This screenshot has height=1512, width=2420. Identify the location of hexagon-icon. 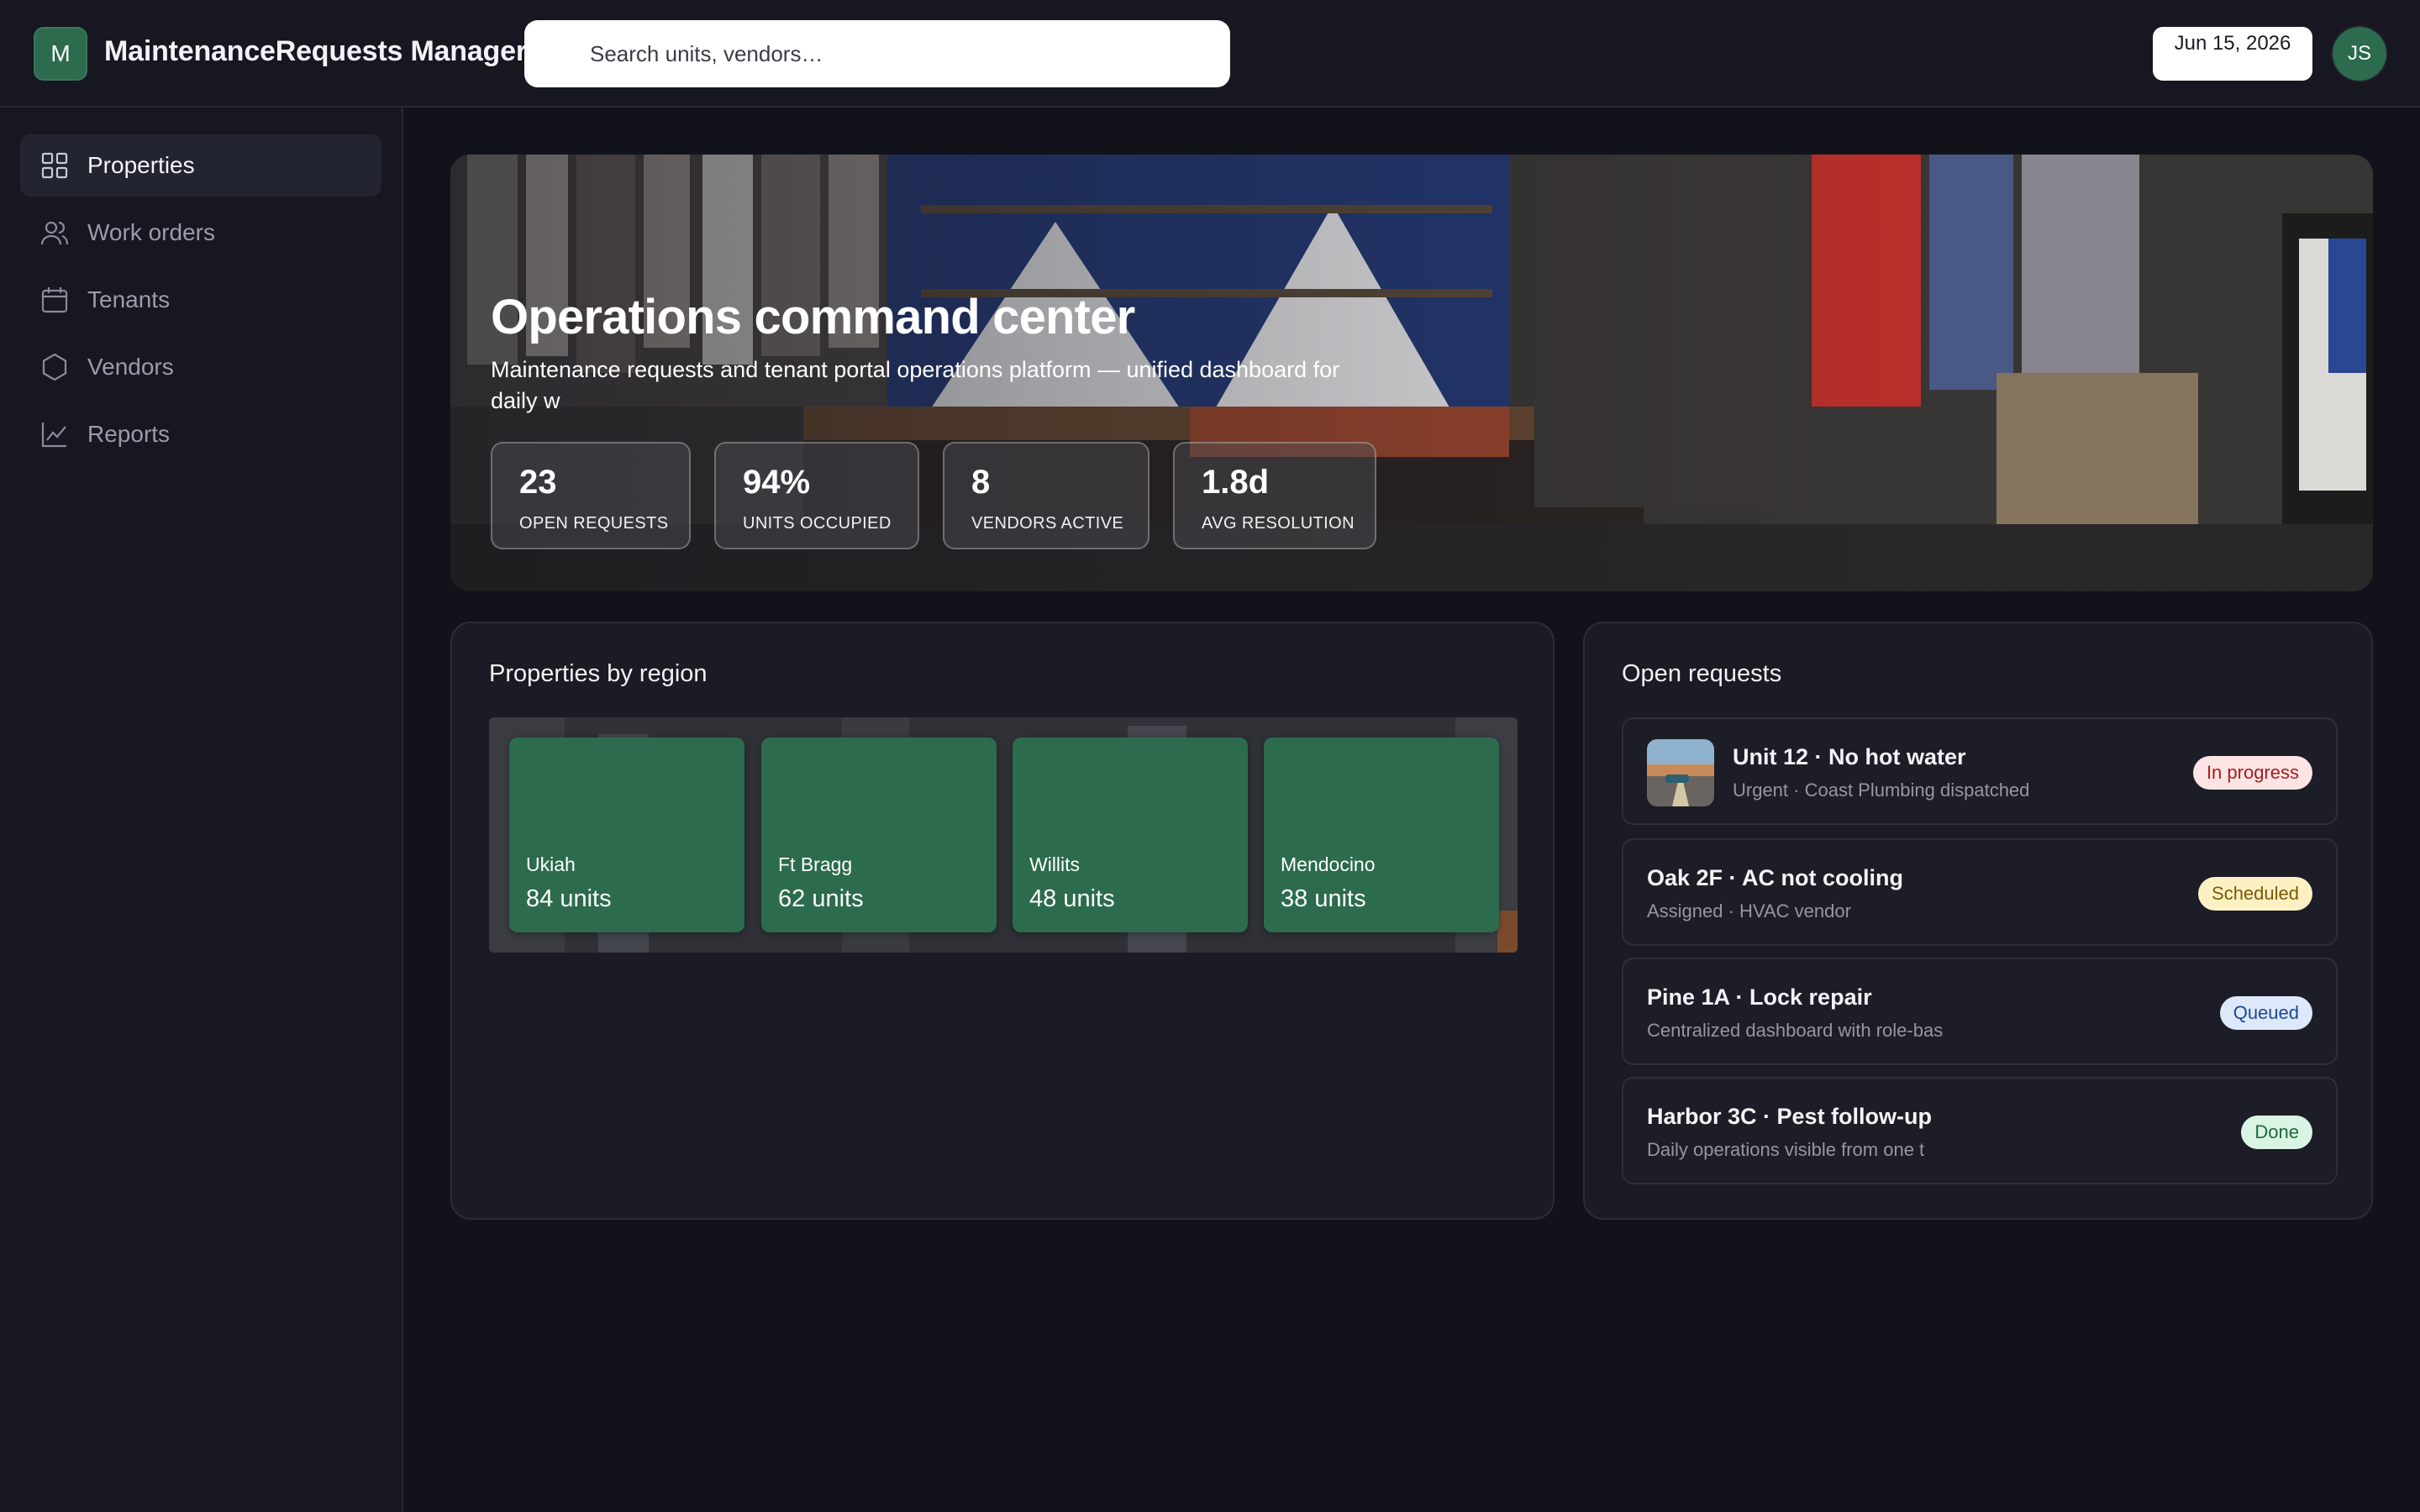
(54, 367).